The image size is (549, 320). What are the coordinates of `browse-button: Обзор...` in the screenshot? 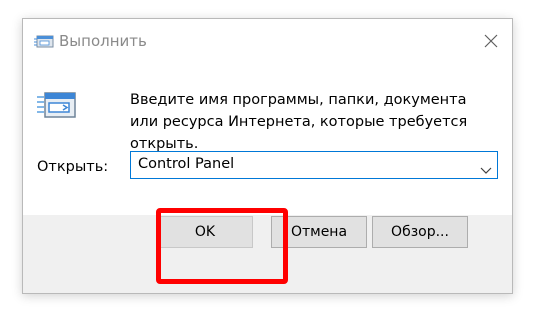 It's located at (420, 232).